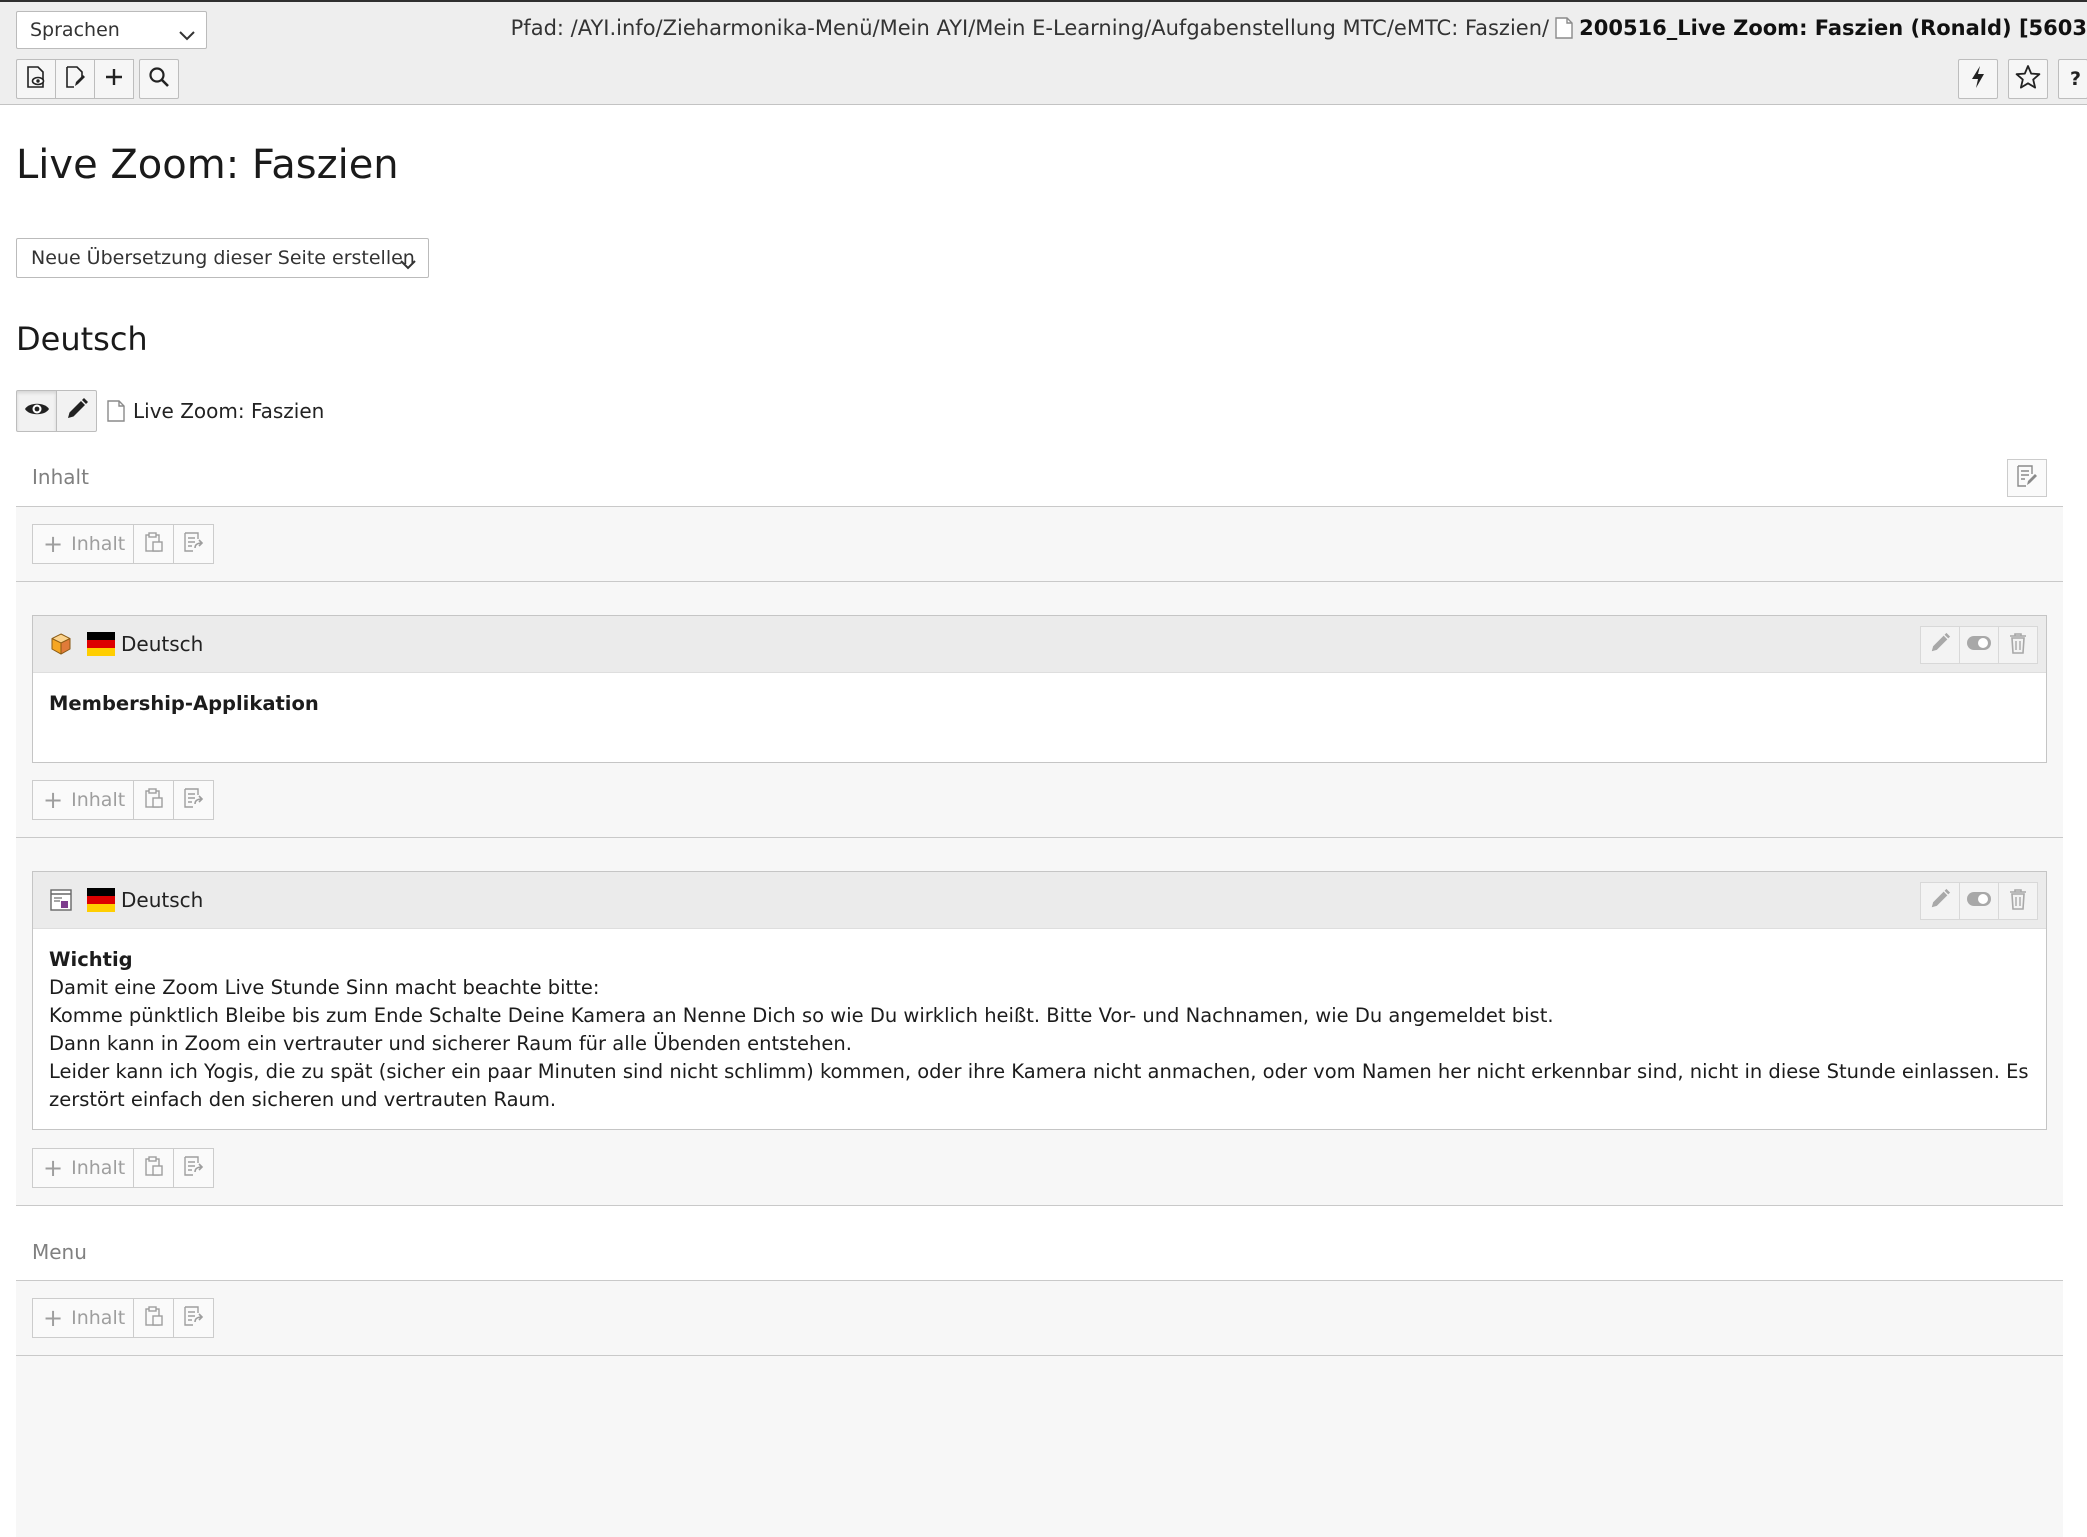 Image resolution: width=2087 pixels, height=1537 pixels. What do you see at coordinates (207, 165) in the screenshot?
I see `page-title: Live Zoom: Faszien` at bounding box center [207, 165].